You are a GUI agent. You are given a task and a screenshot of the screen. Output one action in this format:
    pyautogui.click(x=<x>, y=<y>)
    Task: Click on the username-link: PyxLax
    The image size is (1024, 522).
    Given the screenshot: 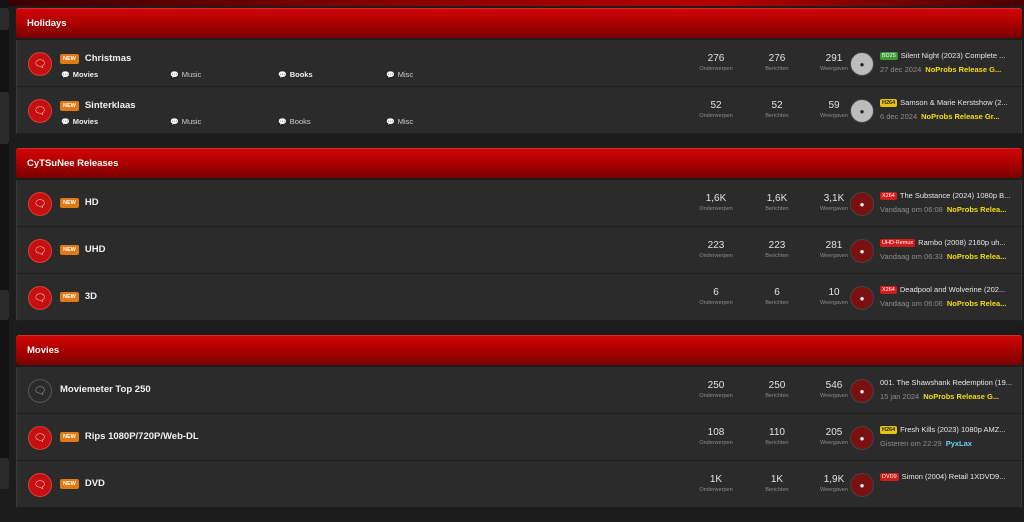 What is the action you would take?
    pyautogui.click(x=959, y=443)
    